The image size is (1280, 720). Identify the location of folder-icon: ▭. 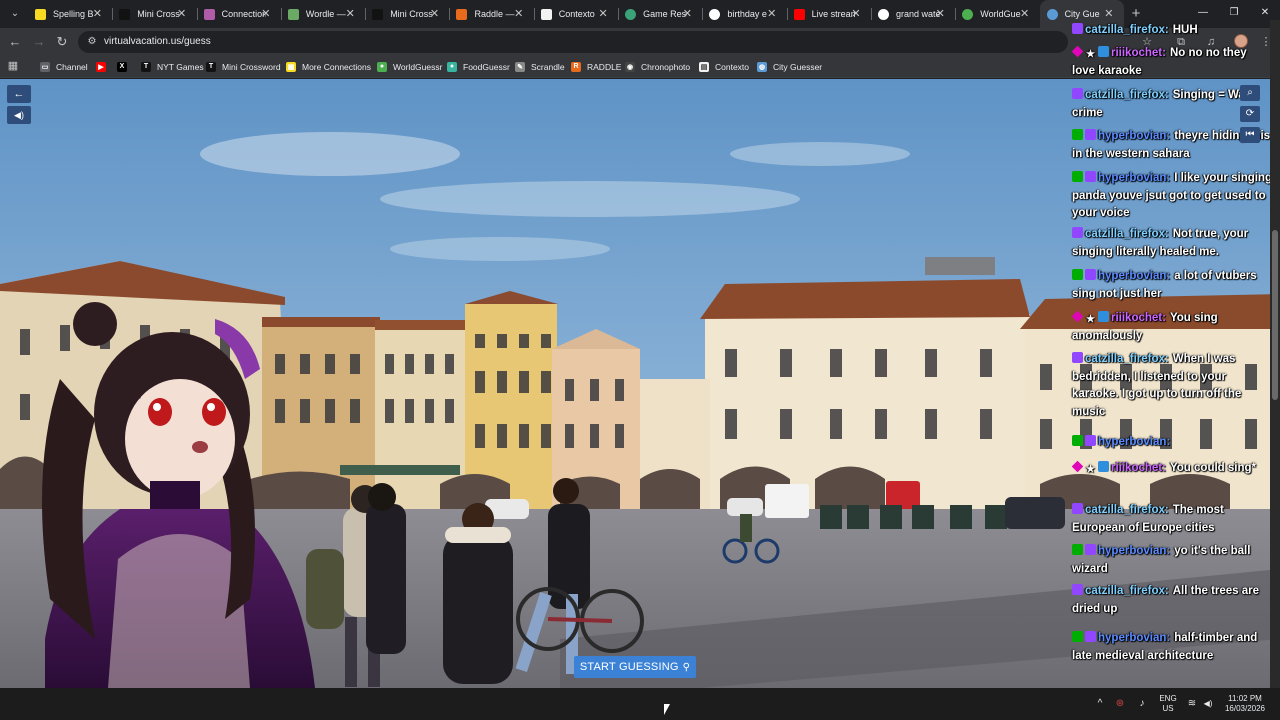
(45, 66).